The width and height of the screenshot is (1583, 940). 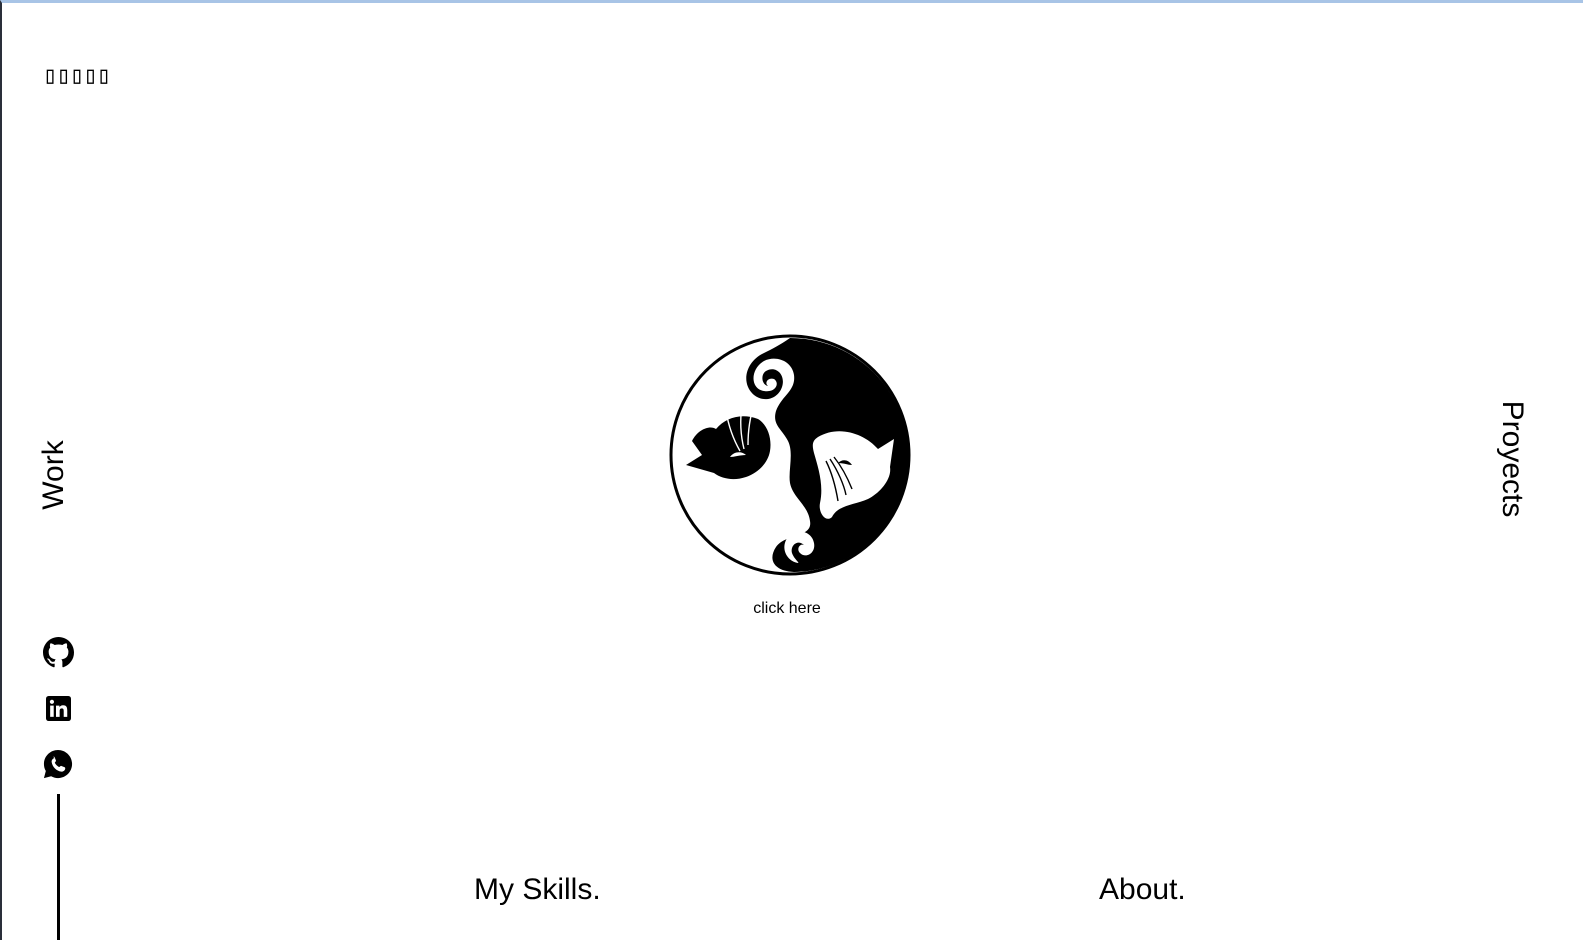 I want to click on linkedin-icon, so click(x=58, y=708).